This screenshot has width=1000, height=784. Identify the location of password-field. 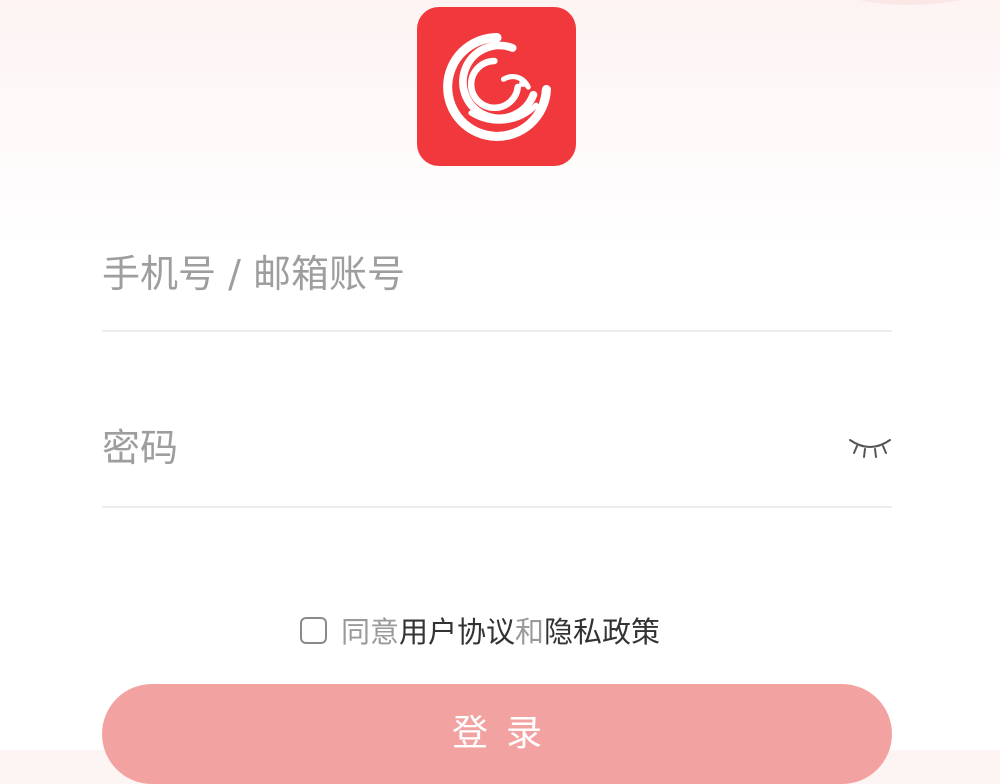
(497, 463).